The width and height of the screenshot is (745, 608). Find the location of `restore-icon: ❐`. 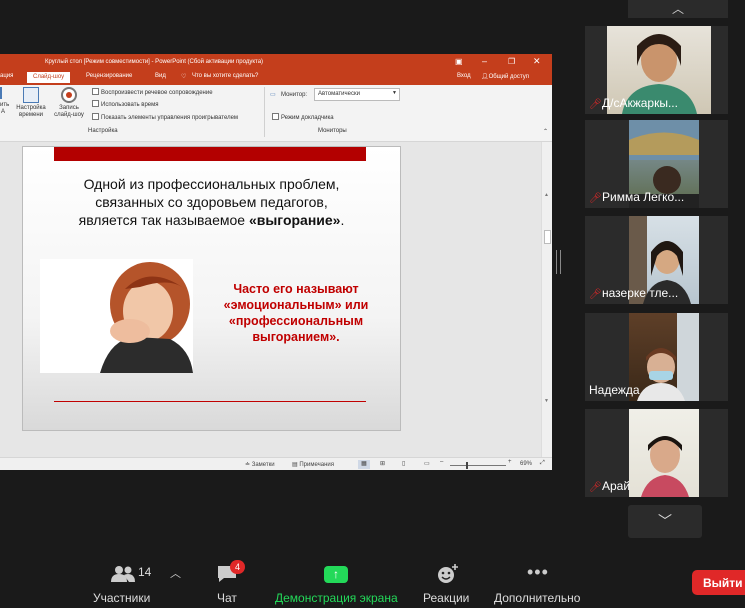

restore-icon: ❐ is located at coordinates (511, 61).